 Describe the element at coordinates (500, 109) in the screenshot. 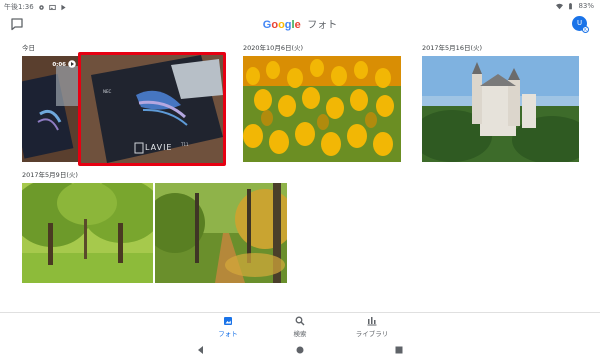

I see `photo-castle` at that location.